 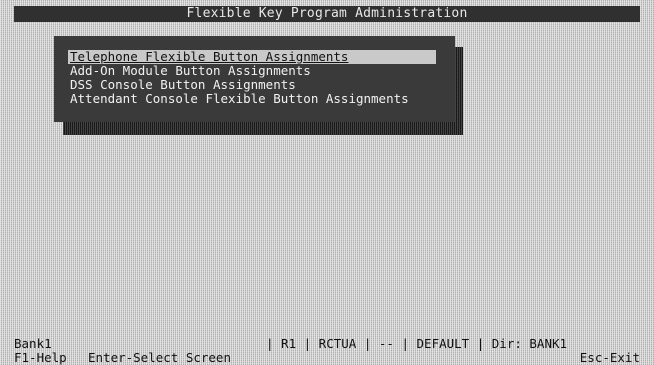 What do you see at coordinates (610, 358) in the screenshot?
I see `exit-key-hint: Esc-Exit` at bounding box center [610, 358].